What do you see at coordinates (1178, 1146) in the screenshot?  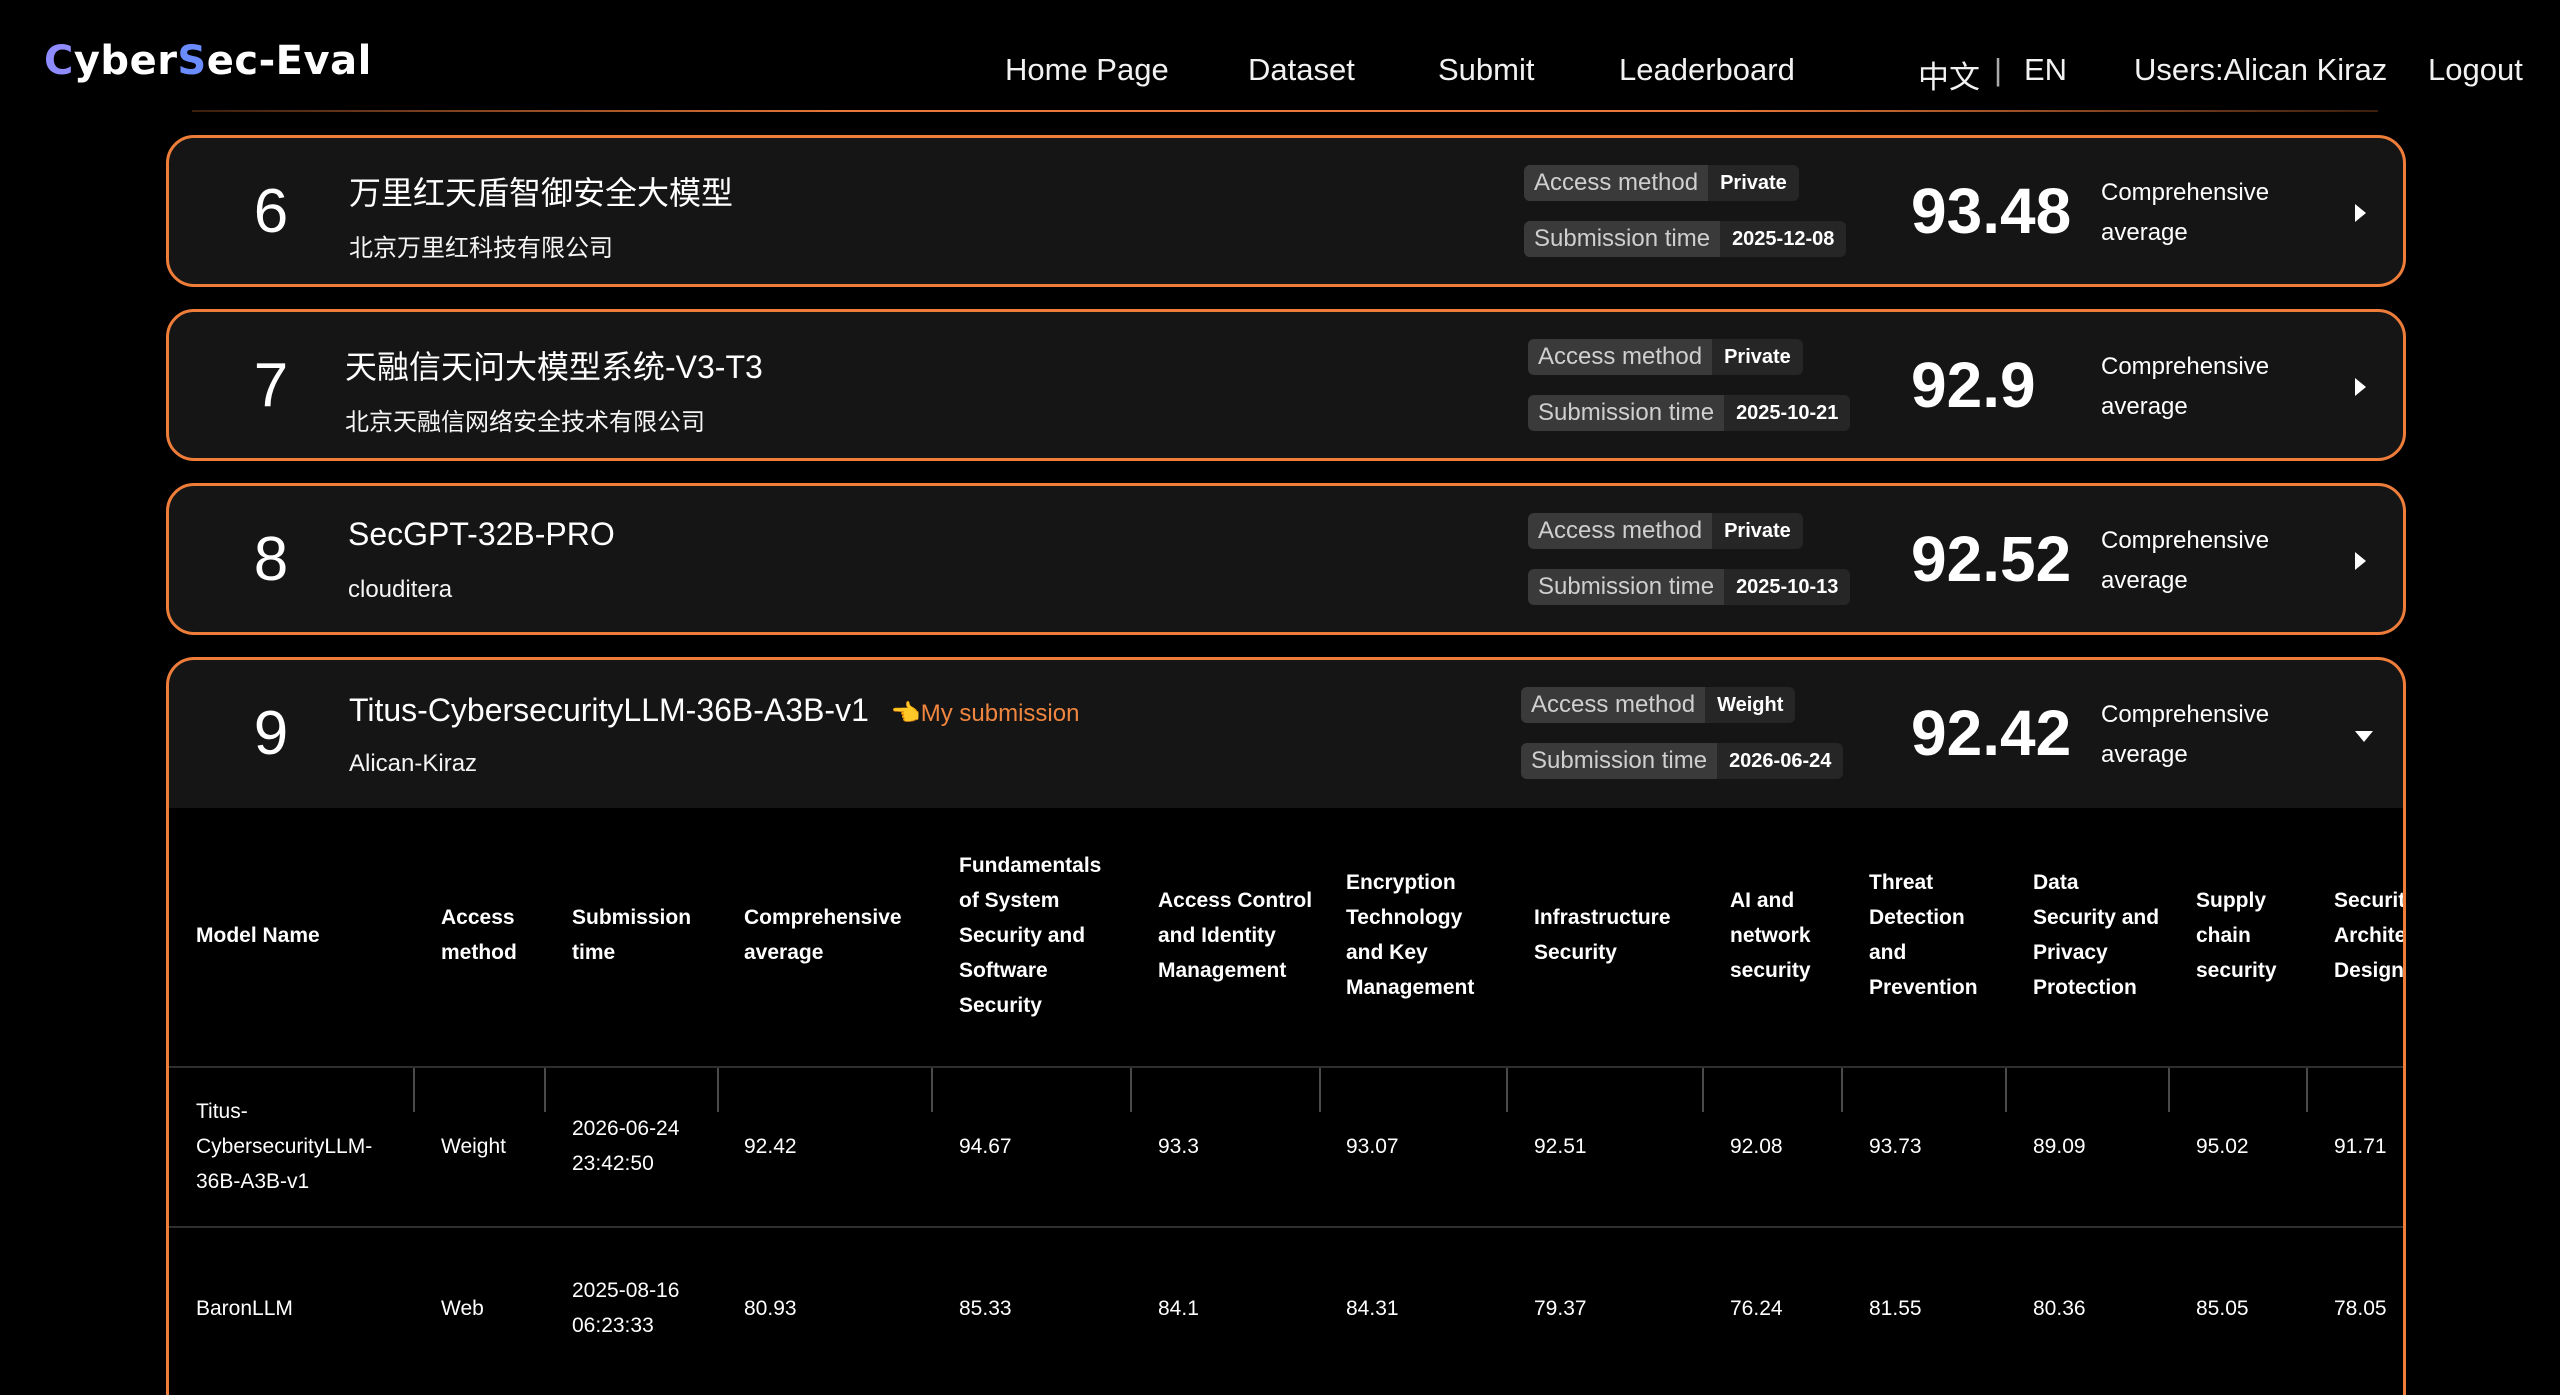 I see `cell-score: 93.3` at bounding box center [1178, 1146].